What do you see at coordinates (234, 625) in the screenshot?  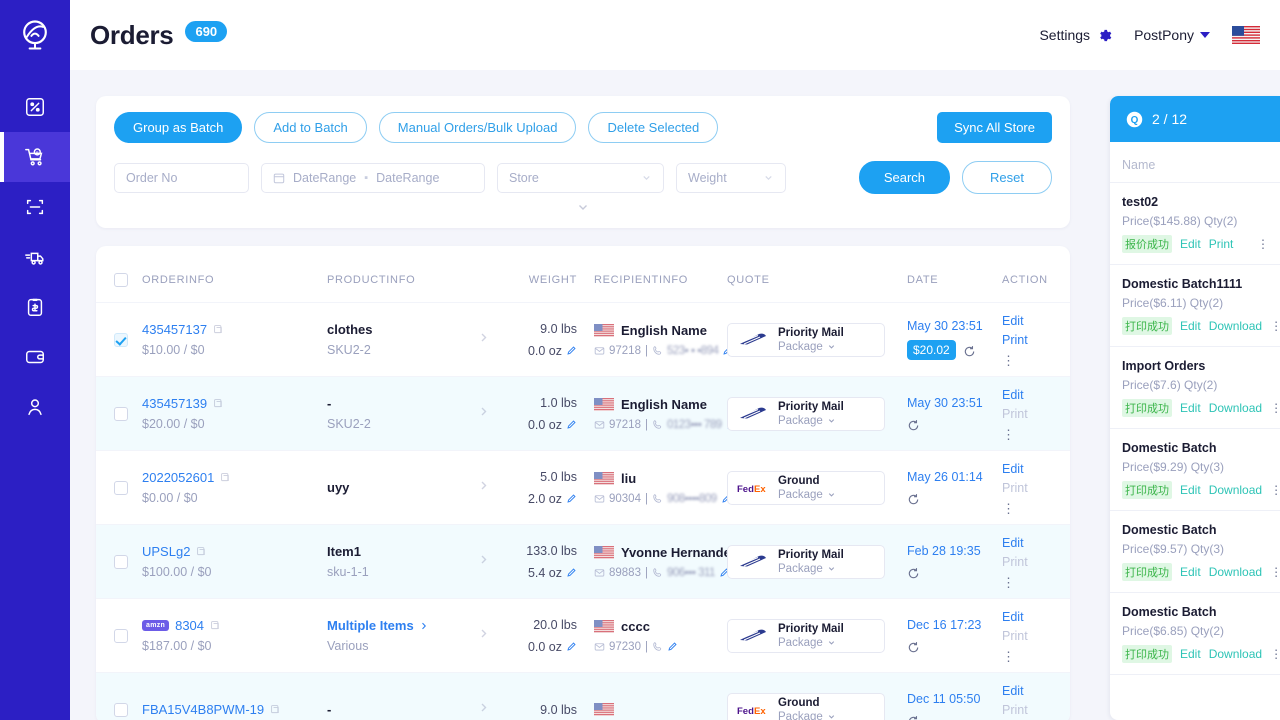 I see `order-id-link: amzn 8304` at bounding box center [234, 625].